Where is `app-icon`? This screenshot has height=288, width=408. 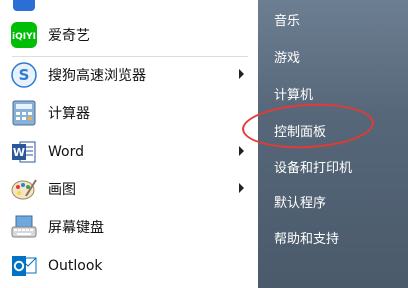
app-icon is located at coordinates (24, 7).